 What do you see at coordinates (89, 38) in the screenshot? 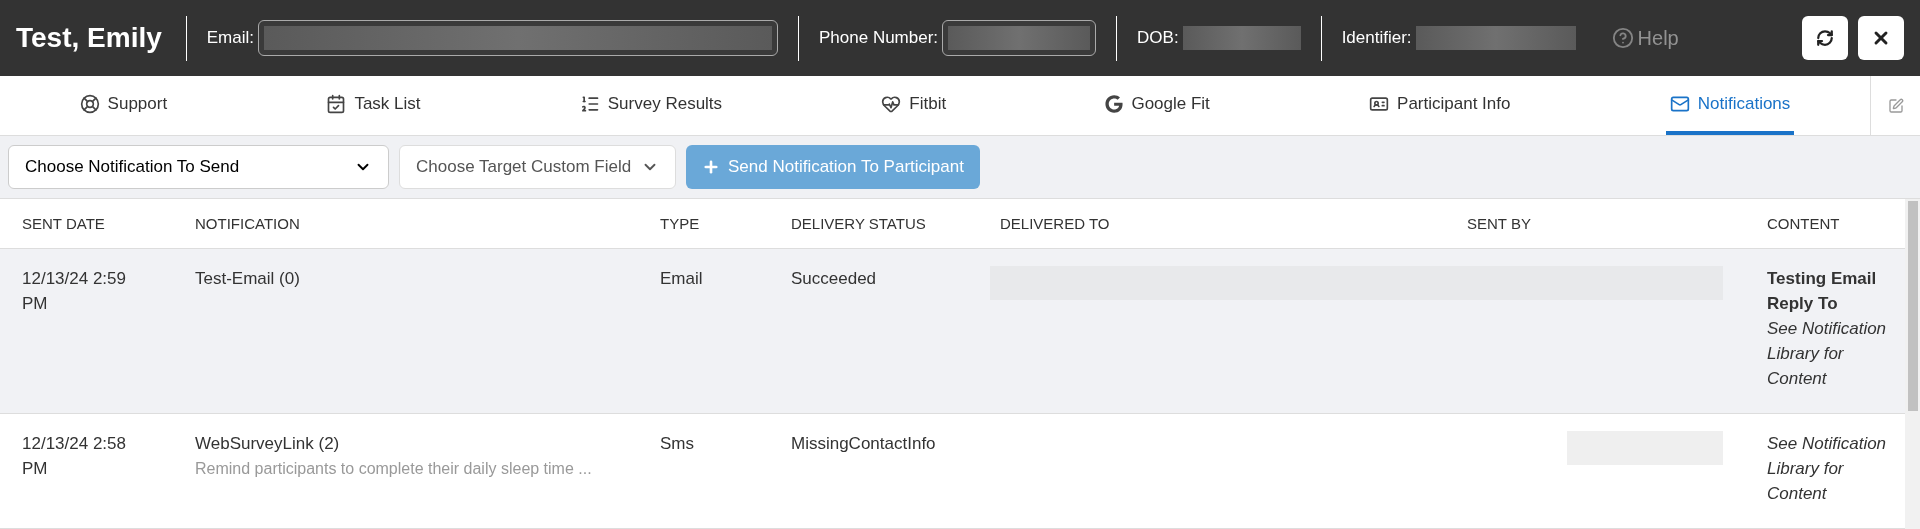
I see `participant-name: Test, Emily` at bounding box center [89, 38].